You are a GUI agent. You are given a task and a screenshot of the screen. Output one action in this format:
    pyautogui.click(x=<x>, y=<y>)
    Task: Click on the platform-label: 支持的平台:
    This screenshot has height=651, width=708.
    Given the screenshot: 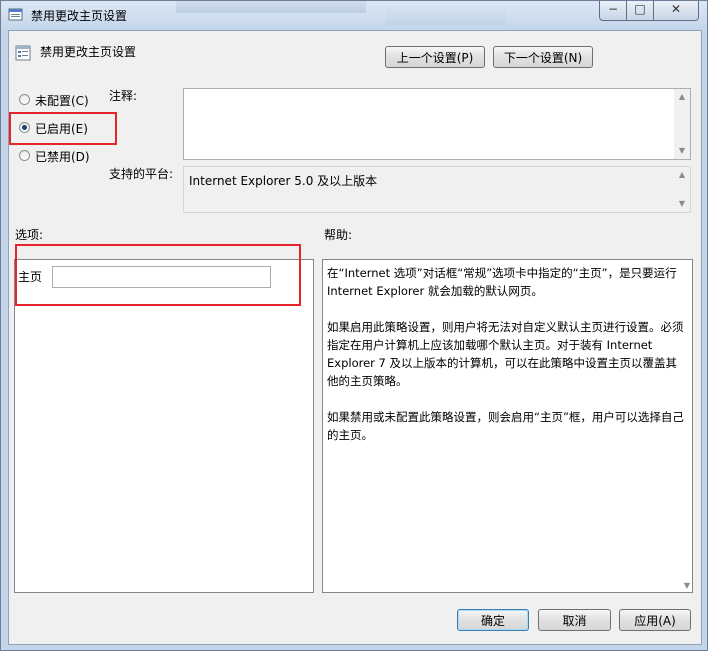 What is the action you would take?
    pyautogui.click(x=141, y=174)
    